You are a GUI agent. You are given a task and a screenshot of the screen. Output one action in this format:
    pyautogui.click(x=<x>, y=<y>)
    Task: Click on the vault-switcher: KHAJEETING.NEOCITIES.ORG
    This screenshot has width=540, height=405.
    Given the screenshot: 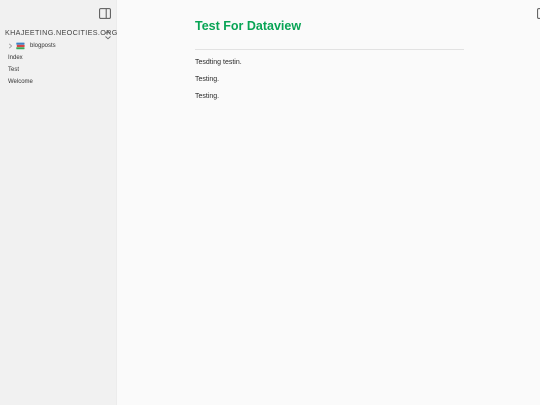 What is the action you would take?
    pyautogui.click(x=61, y=33)
    